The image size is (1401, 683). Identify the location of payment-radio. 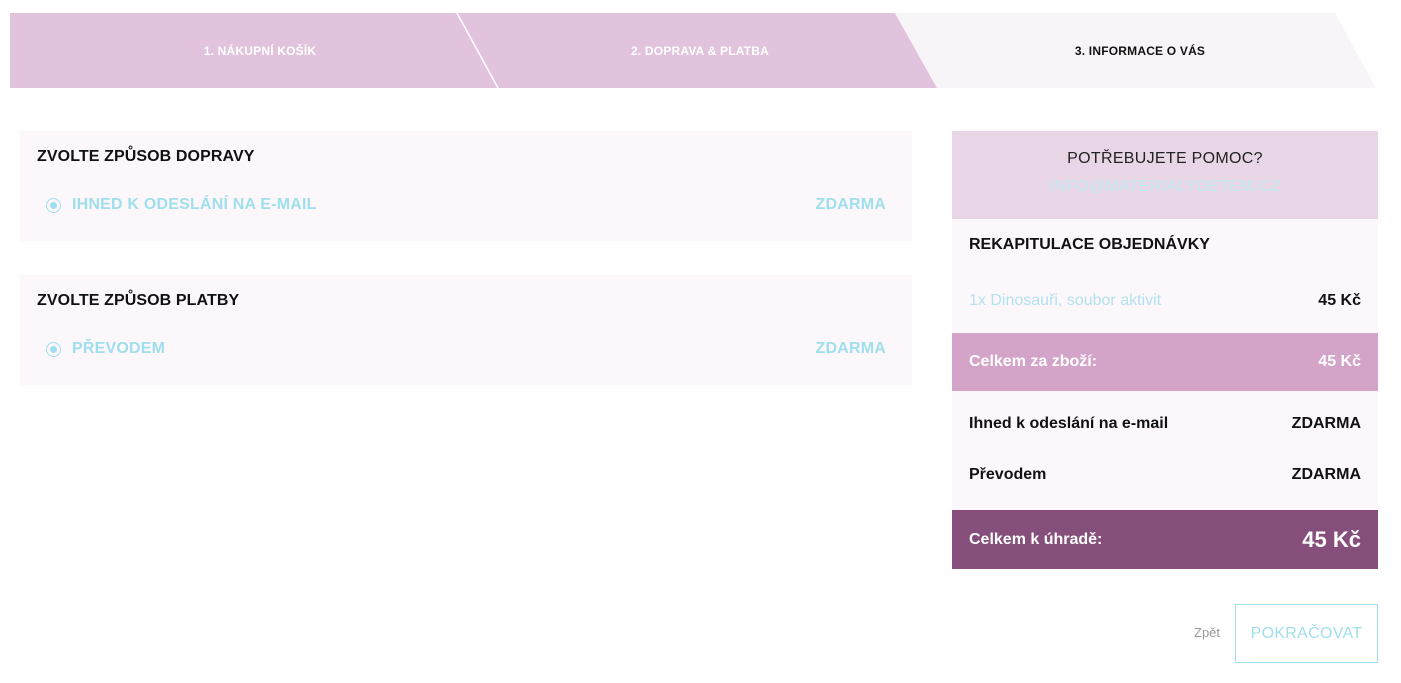
(53, 349).